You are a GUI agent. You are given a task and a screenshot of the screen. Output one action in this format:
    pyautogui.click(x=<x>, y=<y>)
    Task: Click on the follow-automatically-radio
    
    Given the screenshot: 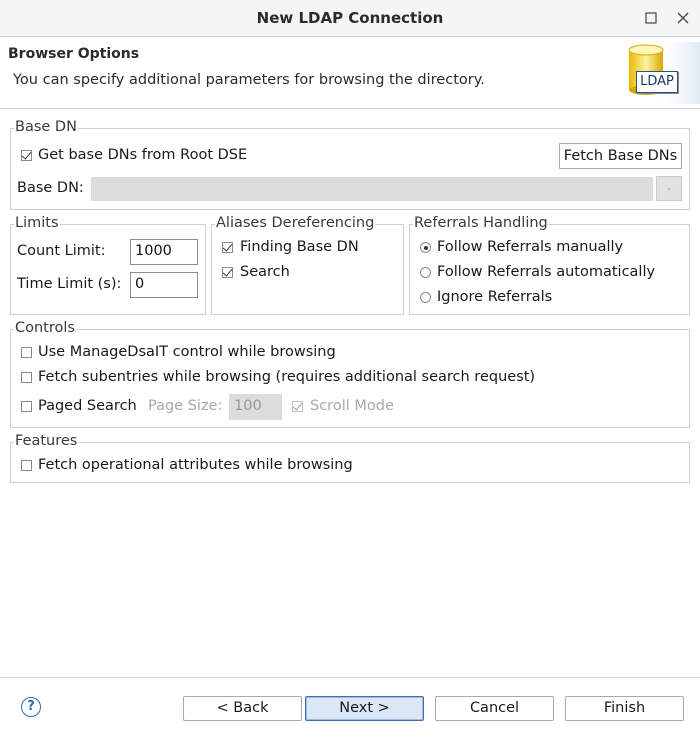 What is the action you would take?
    pyautogui.click(x=425, y=272)
    